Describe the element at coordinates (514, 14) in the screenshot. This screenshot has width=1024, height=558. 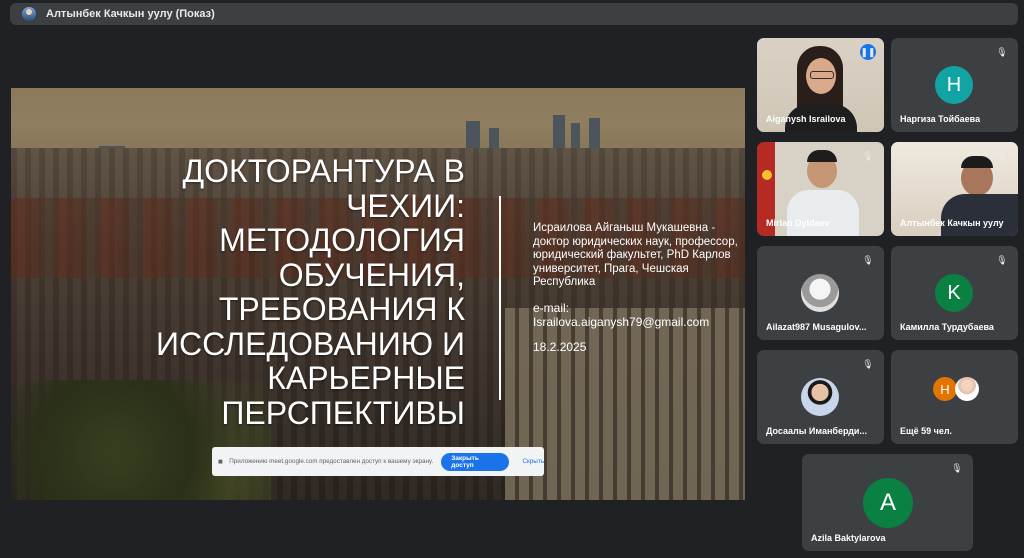
I see `presenting-bar: Алтынбек Качкын уулу (Показ)` at that location.